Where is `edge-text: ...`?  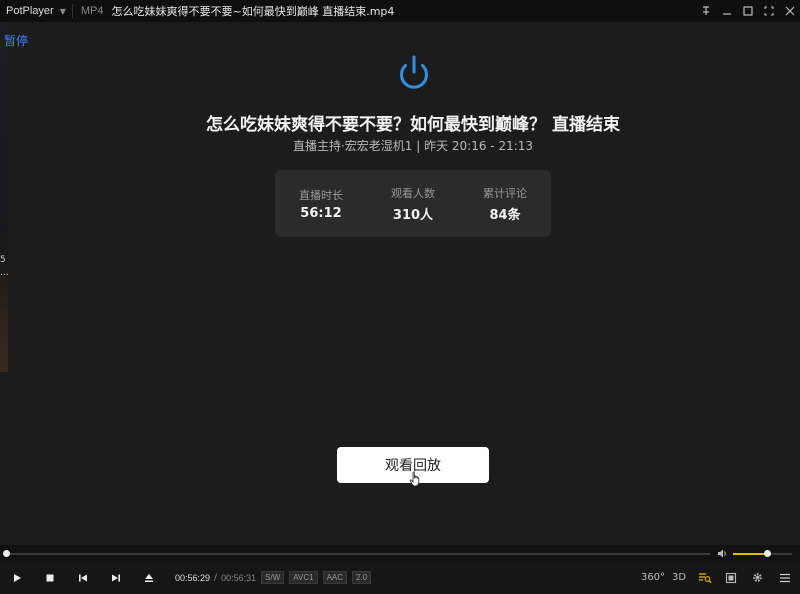
edge-text: ... is located at coordinates (4, 273).